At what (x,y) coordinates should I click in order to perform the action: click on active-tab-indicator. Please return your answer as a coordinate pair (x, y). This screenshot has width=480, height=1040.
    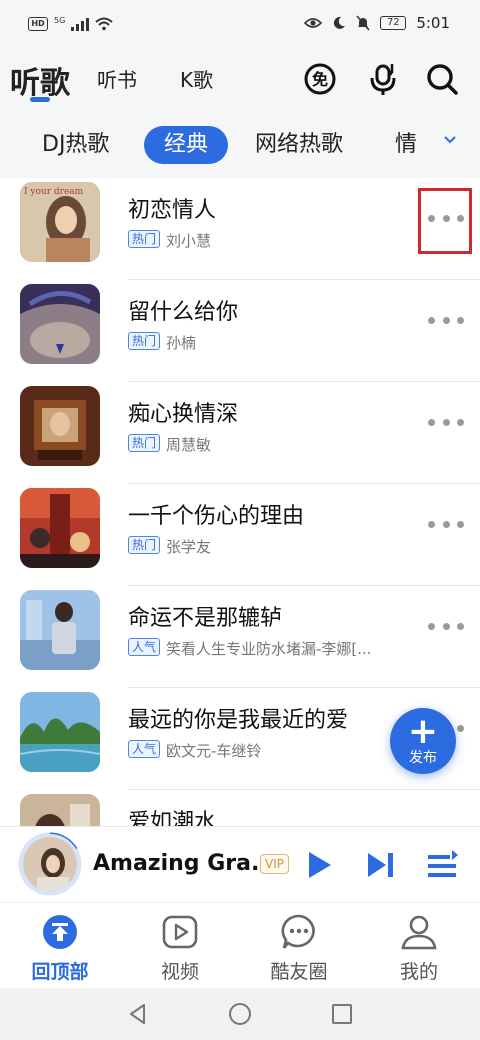
    Looking at the image, I should click on (40, 99).